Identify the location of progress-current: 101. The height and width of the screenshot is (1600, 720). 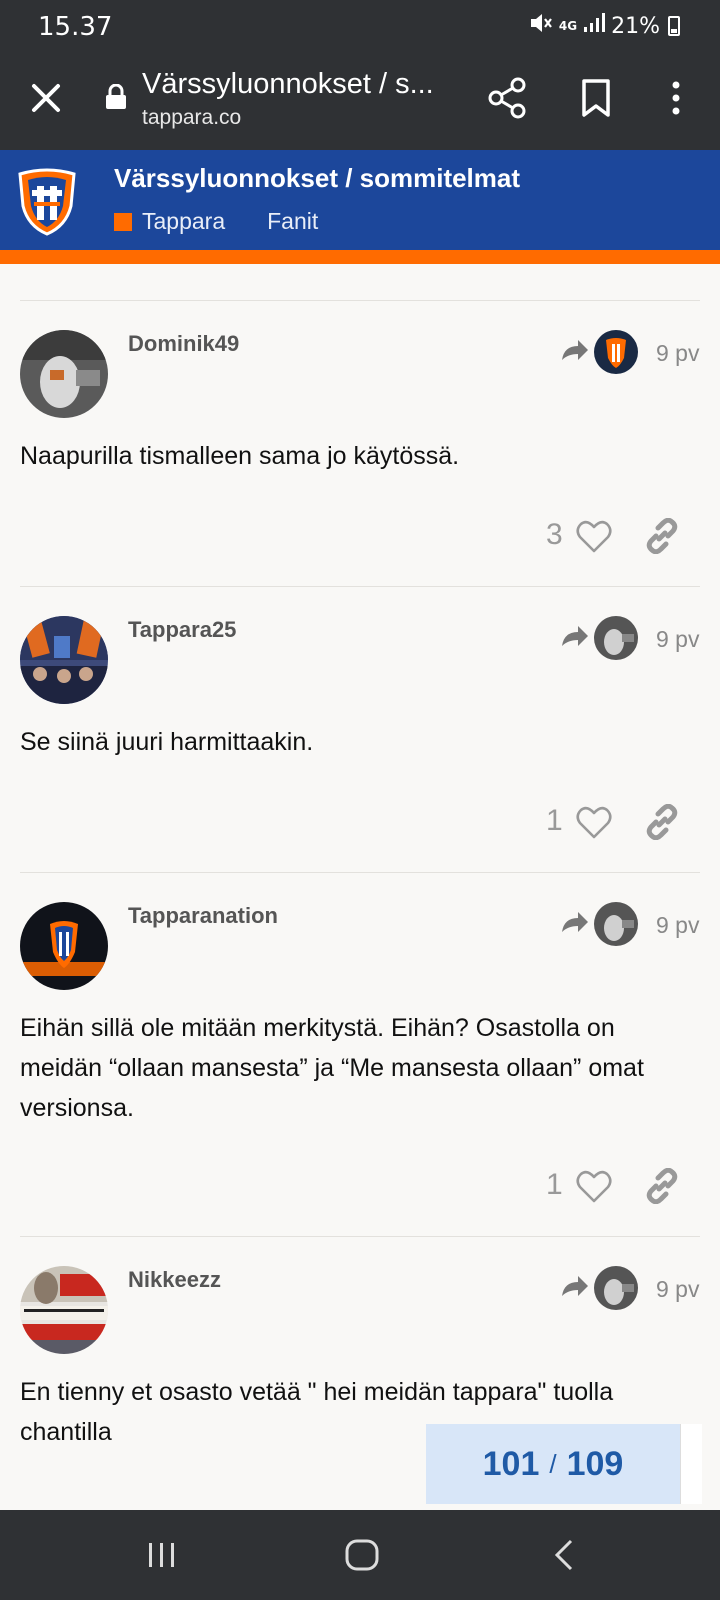
(511, 1463).